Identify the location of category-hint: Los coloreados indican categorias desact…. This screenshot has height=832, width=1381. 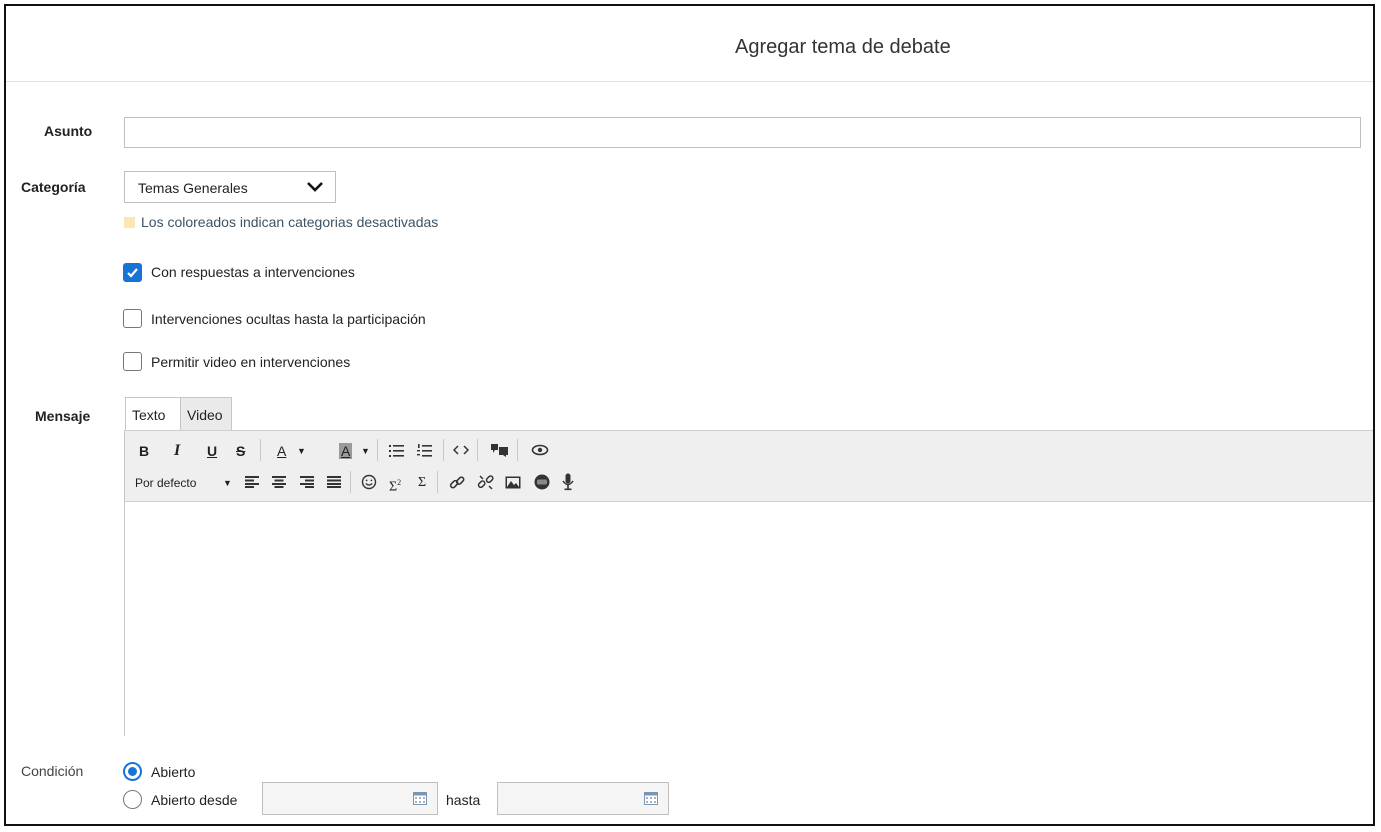
(281, 222).